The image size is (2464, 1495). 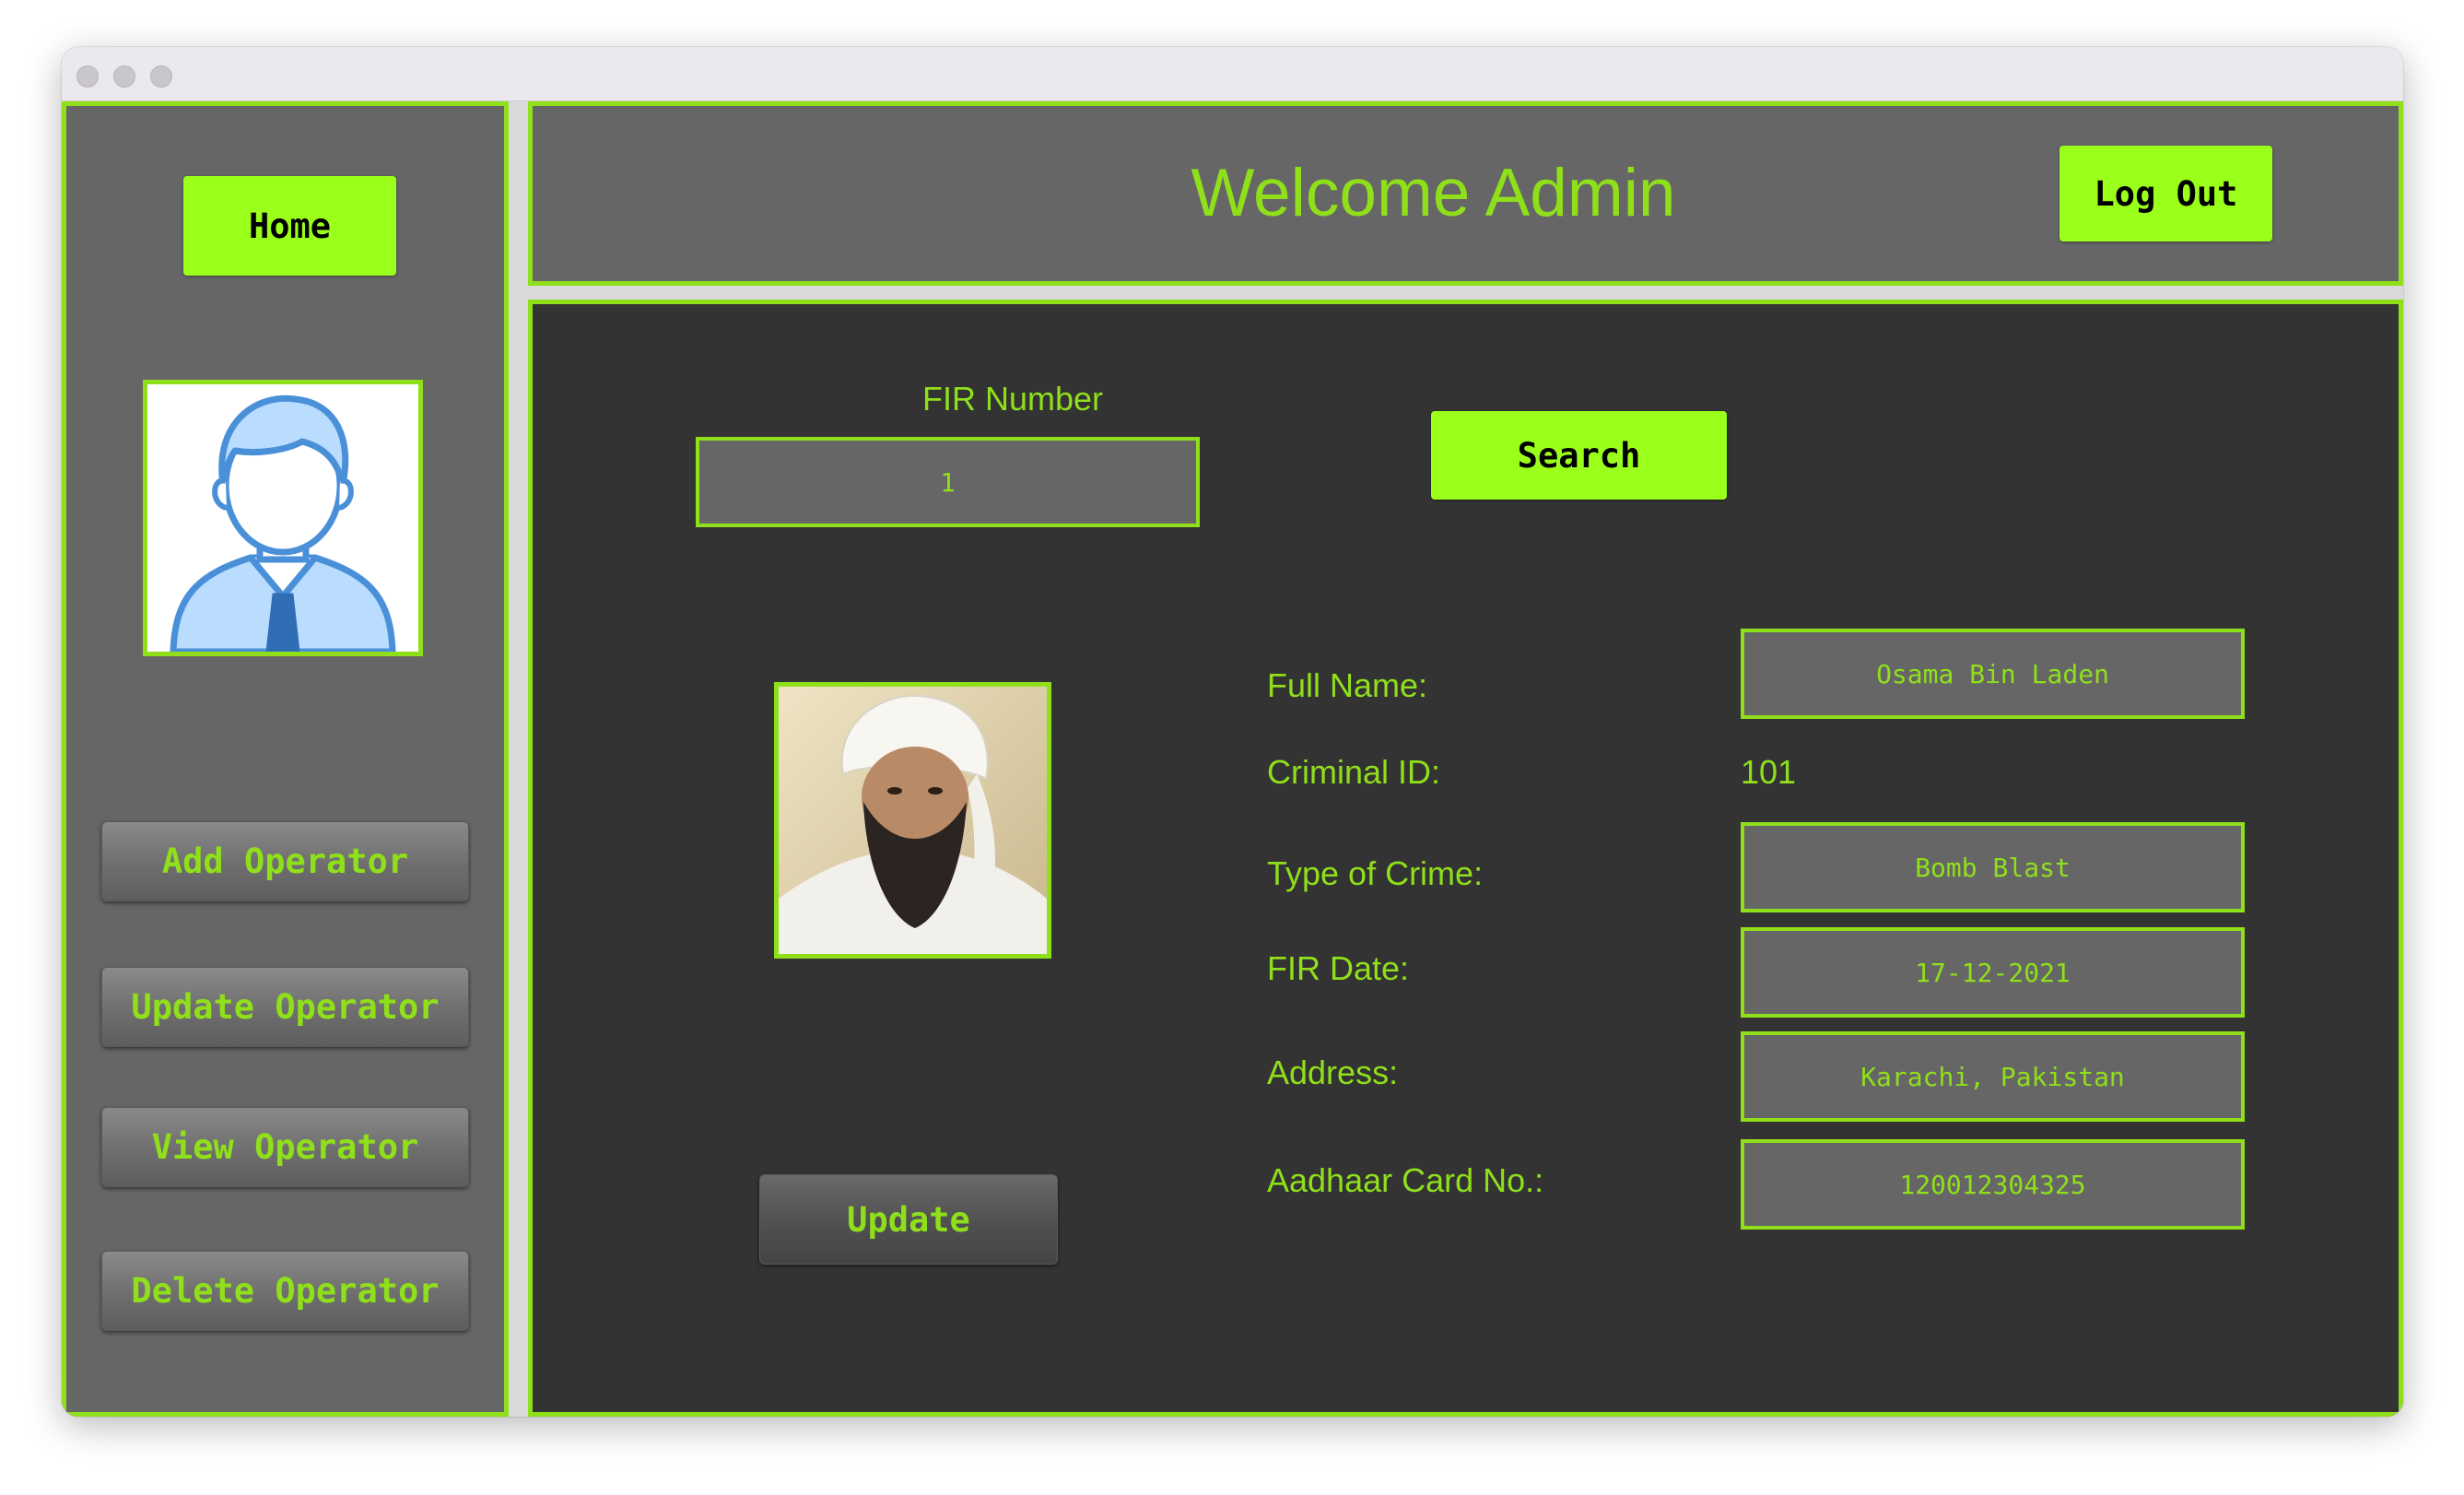 I want to click on address-field, so click(x=1993, y=1076).